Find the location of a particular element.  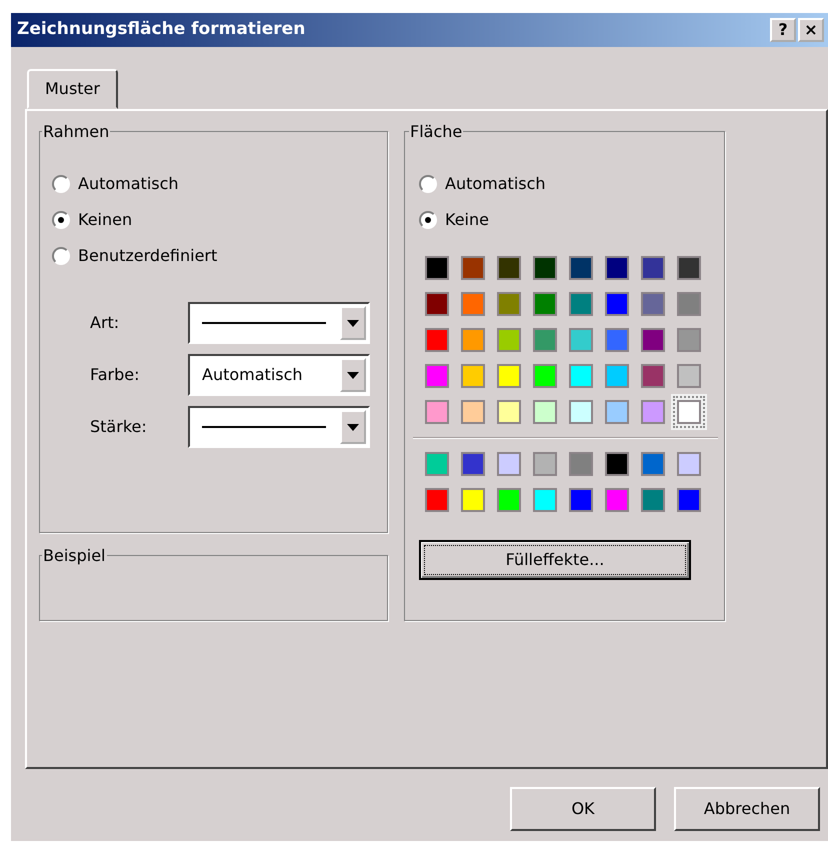

radio-label: Benutzerdefiniert is located at coordinates (148, 256).